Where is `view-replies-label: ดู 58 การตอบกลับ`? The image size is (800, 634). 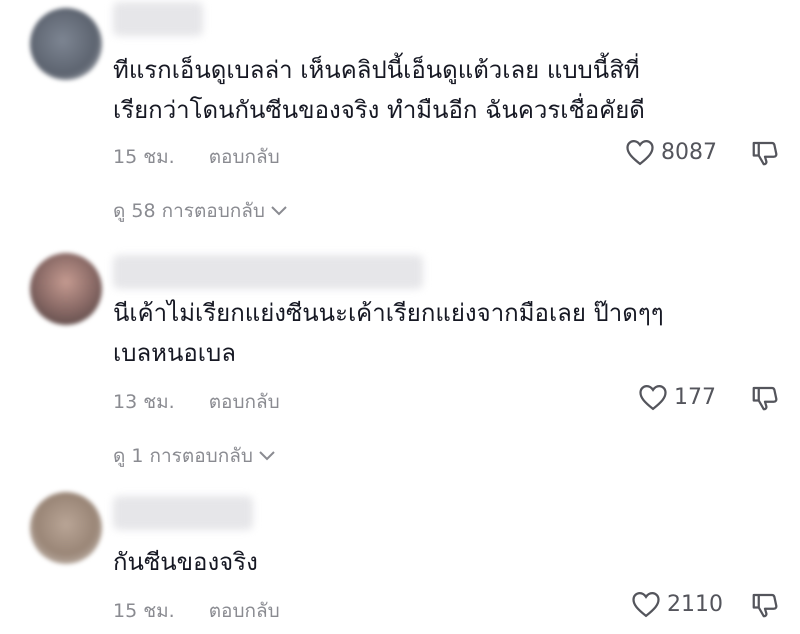 view-replies-label: ดู 58 การตอบกลับ is located at coordinates (189, 211).